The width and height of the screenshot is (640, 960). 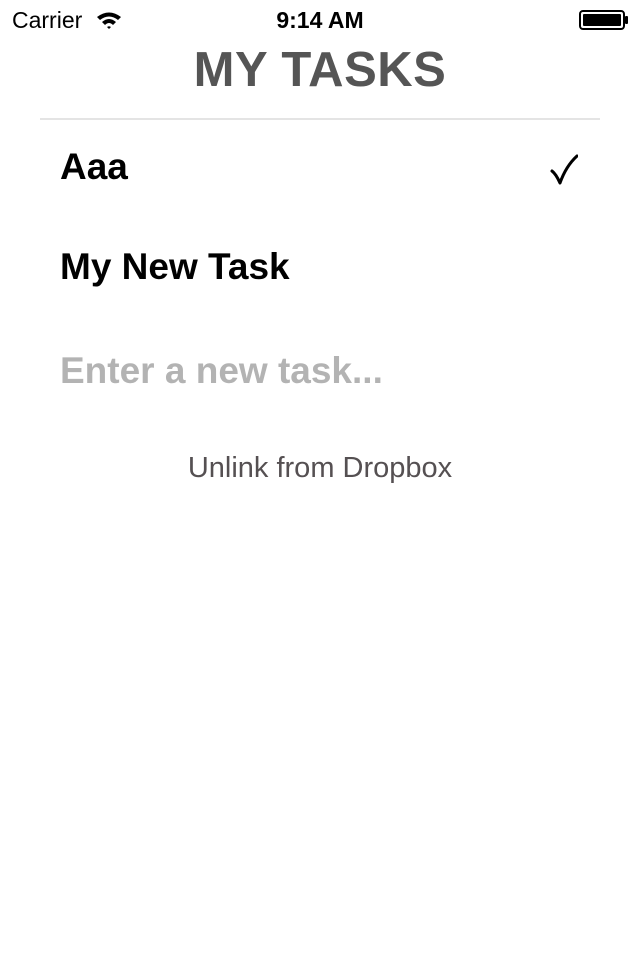 I want to click on page-title: MY TASKS, so click(x=320, y=70).